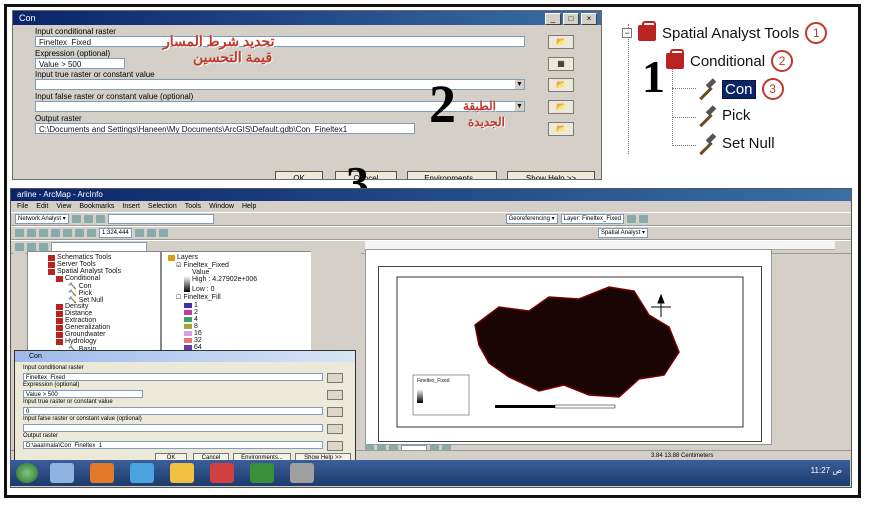 Image resolution: width=869 pixels, height=506 pixels. What do you see at coordinates (589, 19) in the screenshot?
I see `close-button: ×` at bounding box center [589, 19].